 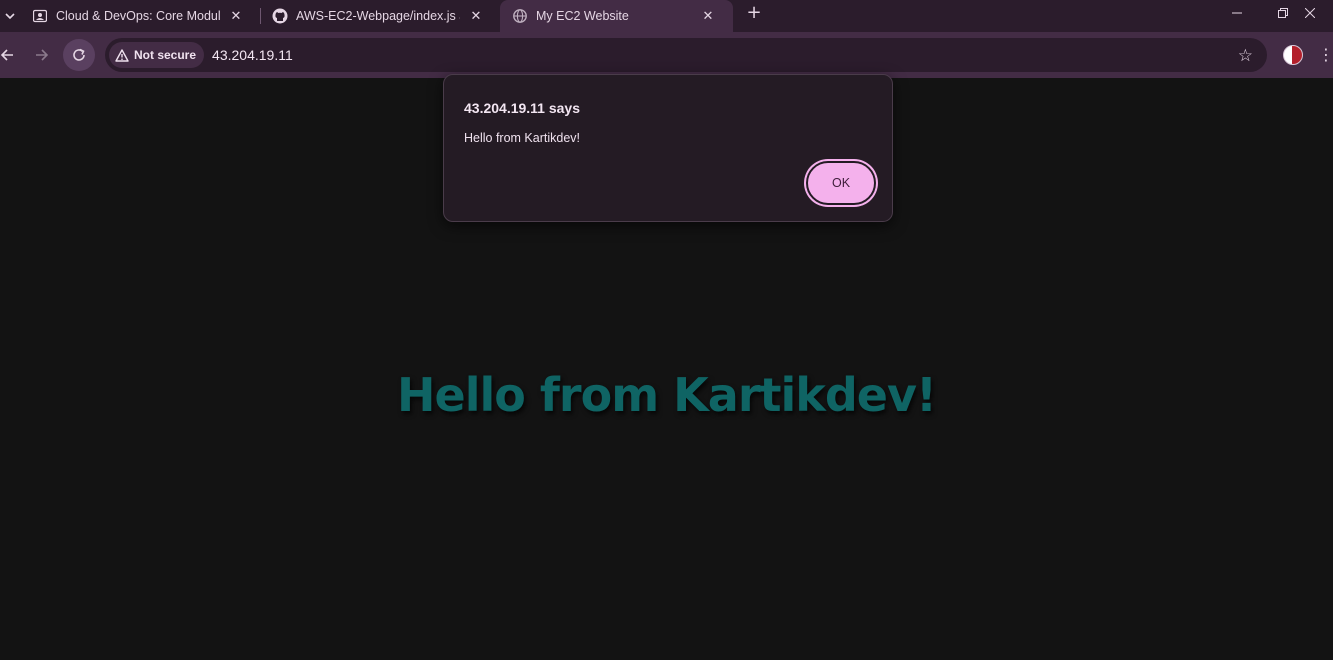 I want to click on menu-dots-icon: ⋮, so click(x=1325, y=55).